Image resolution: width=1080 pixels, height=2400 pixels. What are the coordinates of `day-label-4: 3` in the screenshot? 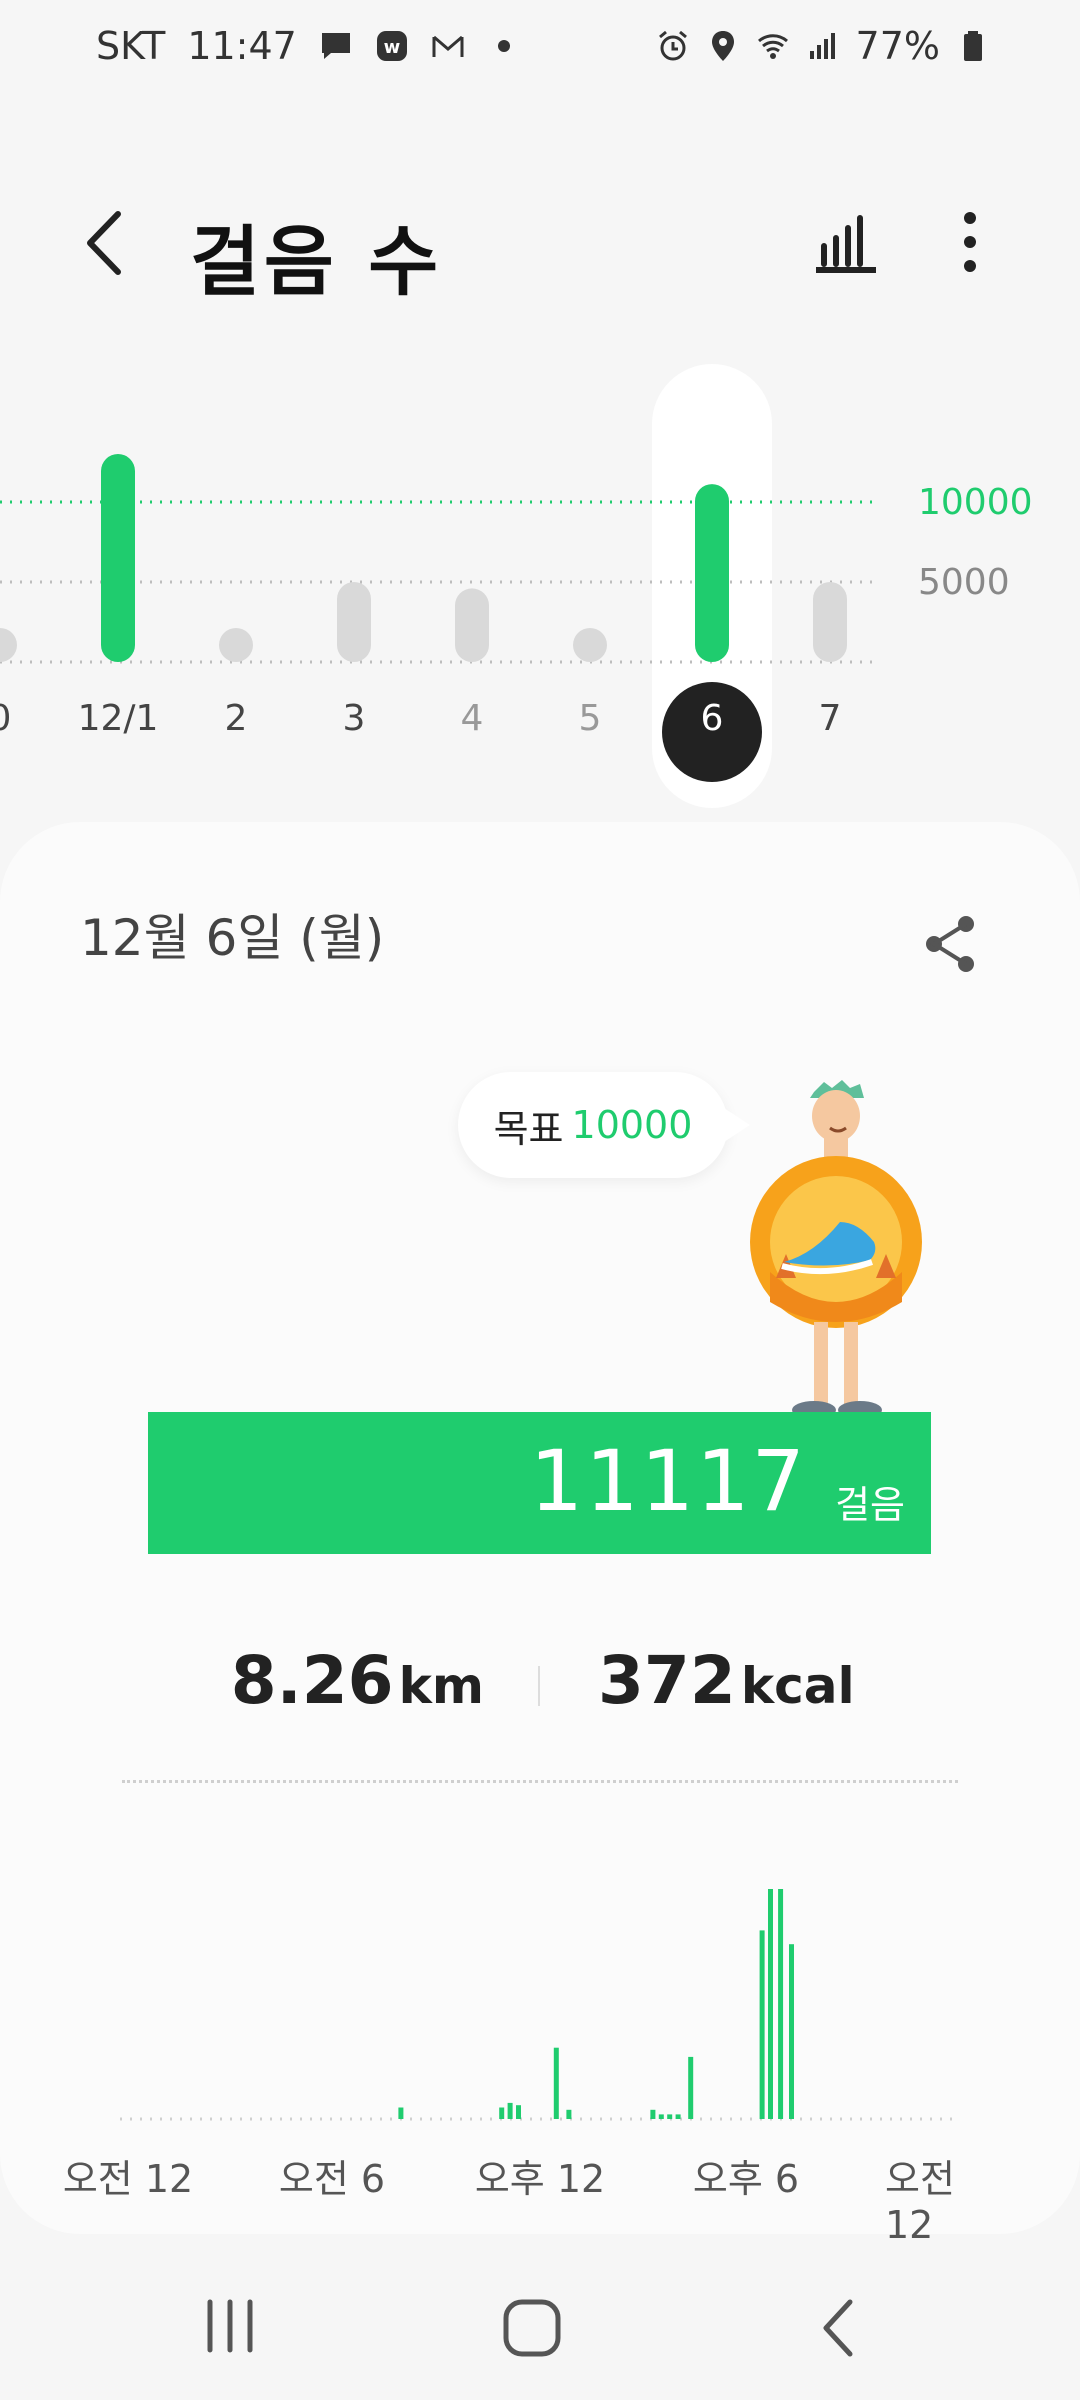 It's located at (354, 718).